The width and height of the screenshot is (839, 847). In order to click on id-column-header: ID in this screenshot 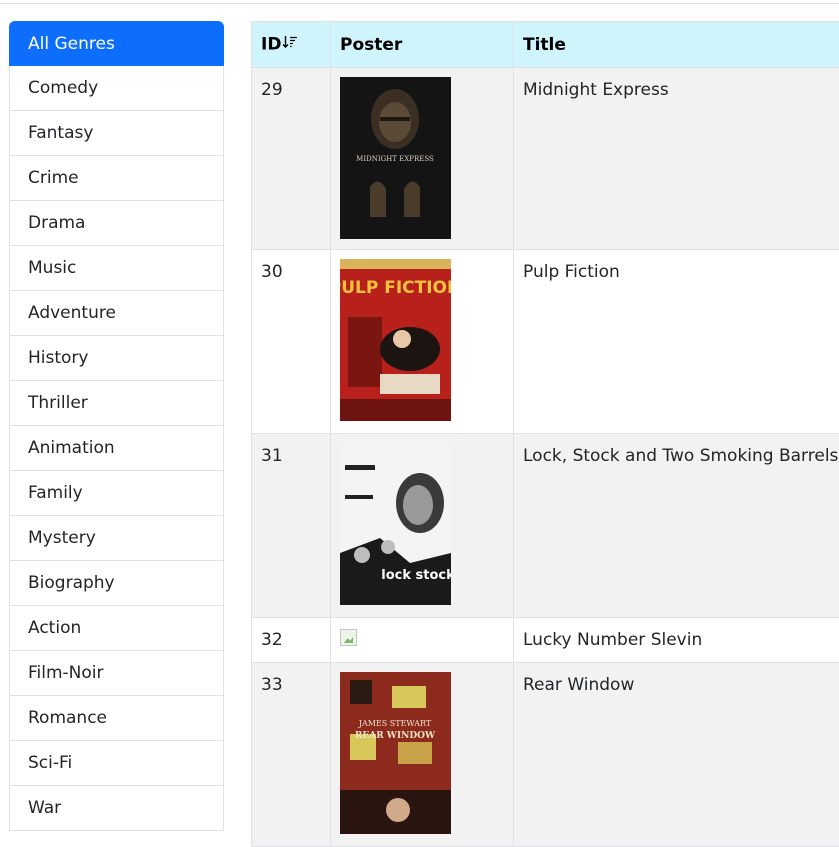, I will do `click(291, 45)`.